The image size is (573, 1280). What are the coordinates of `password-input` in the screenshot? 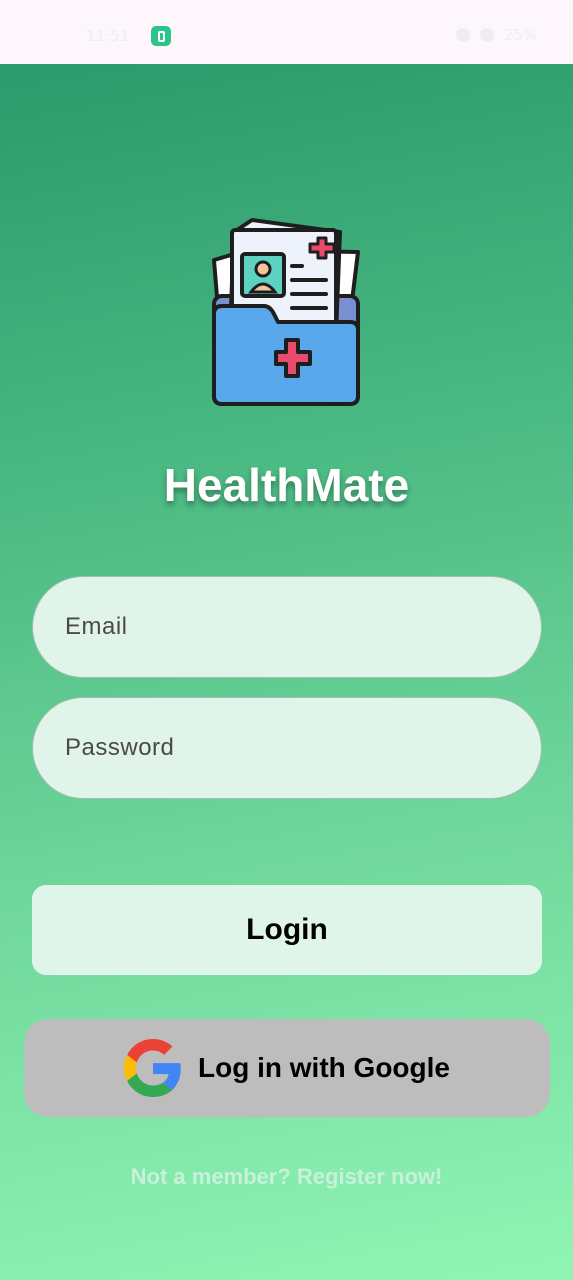 It's located at (303, 748).